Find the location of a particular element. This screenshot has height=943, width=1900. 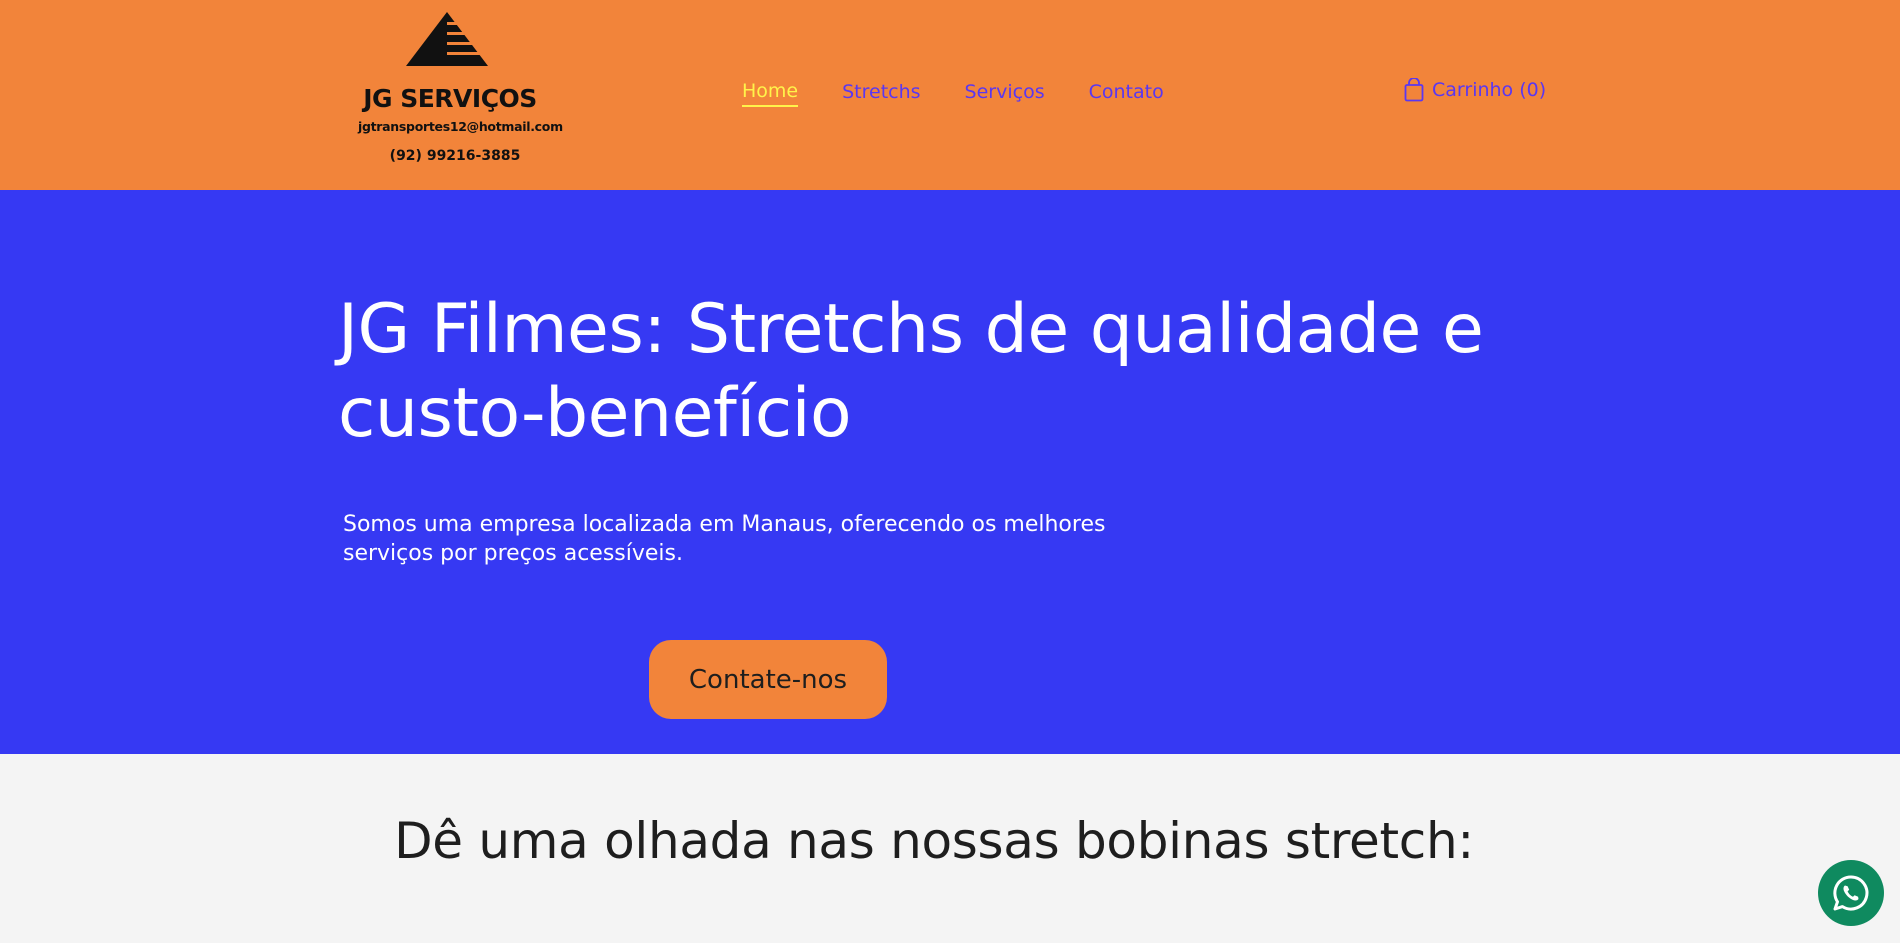

logo-name: JG SERVIÇOS is located at coordinates (450, 98).